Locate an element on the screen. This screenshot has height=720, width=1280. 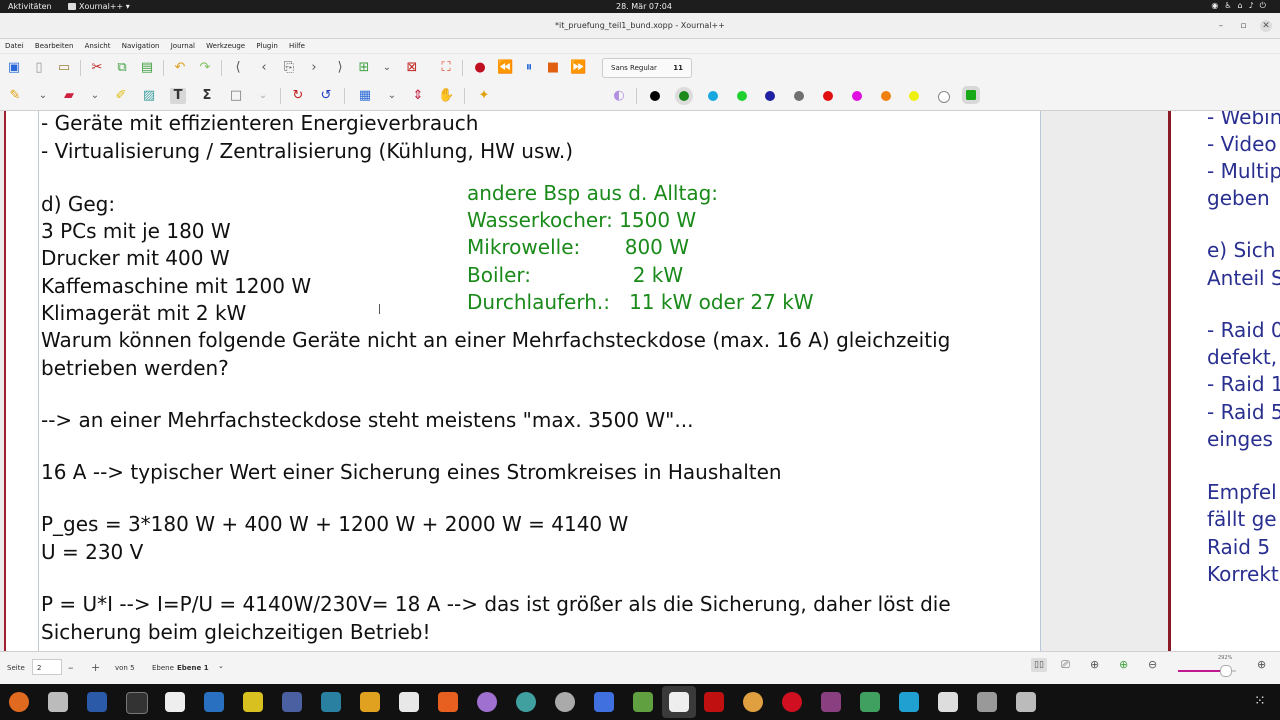
seek-forward-icon: ⏩ is located at coordinates (578, 68).